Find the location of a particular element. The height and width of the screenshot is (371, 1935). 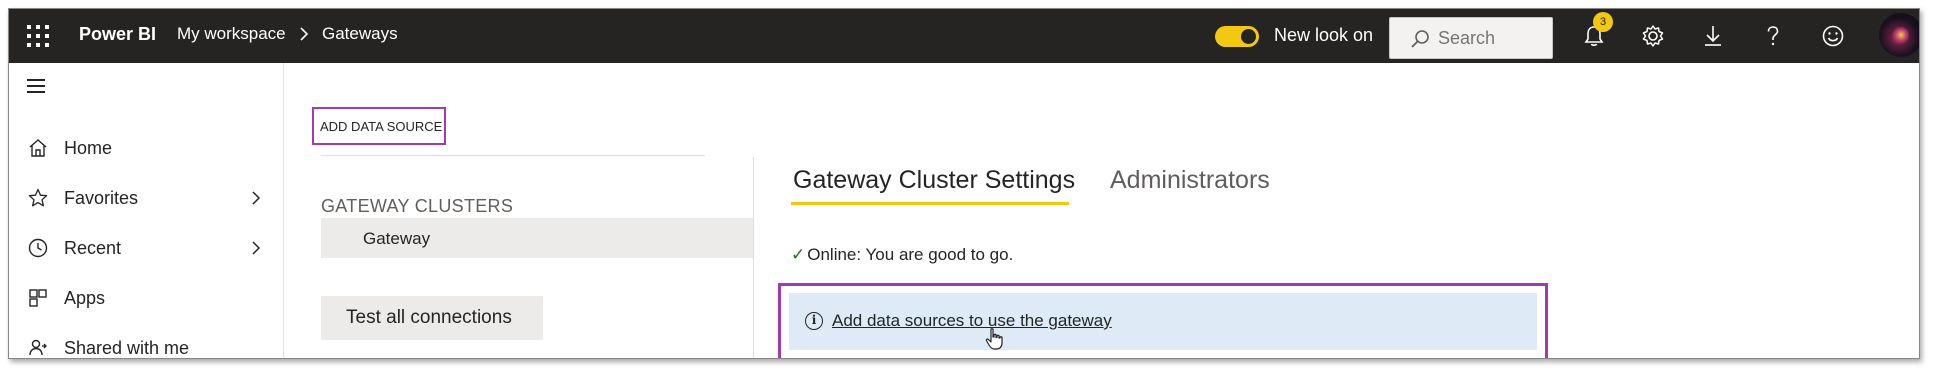

info-banner-body: i Add data sources to use the gateway is located at coordinates (1163, 321).